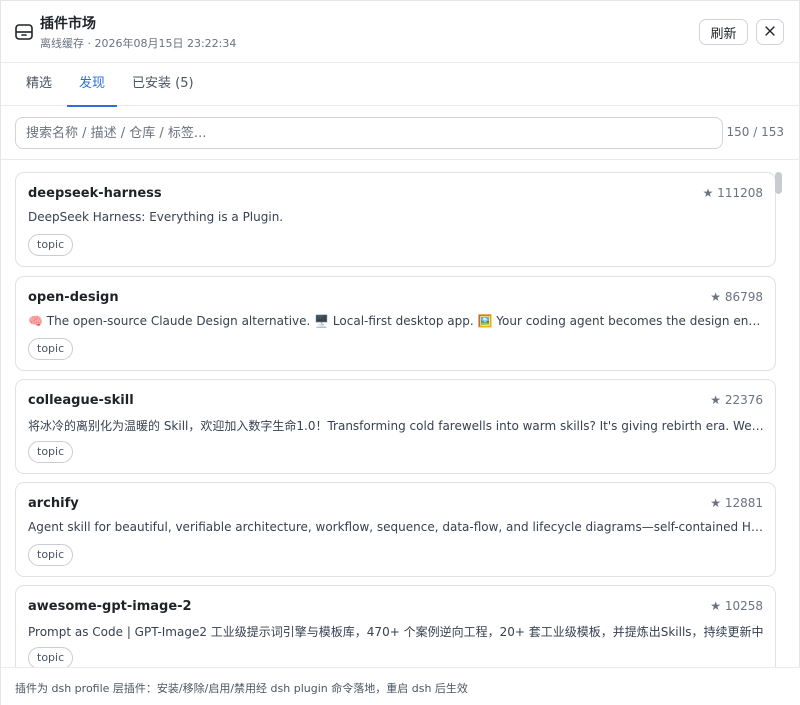 Image resolution: width=800 pixels, height=705 pixels. Describe the element at coordinates (736, 400) in the screenshot. I see `star-count: ★ 22376` at that location.